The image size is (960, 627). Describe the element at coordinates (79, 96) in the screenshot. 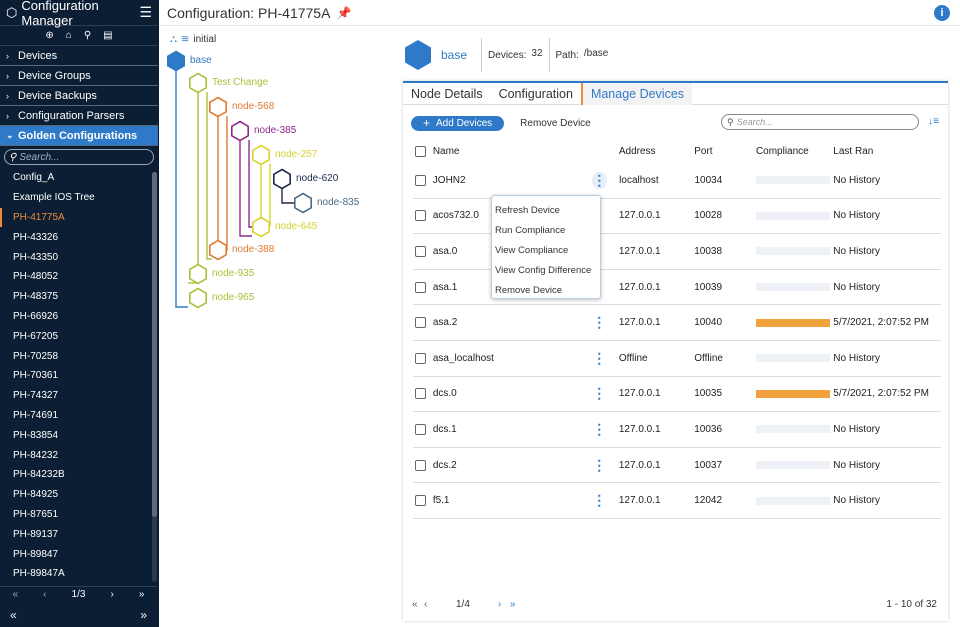

I see `sidebar-section-device-backups: › Device Backups` at that location.